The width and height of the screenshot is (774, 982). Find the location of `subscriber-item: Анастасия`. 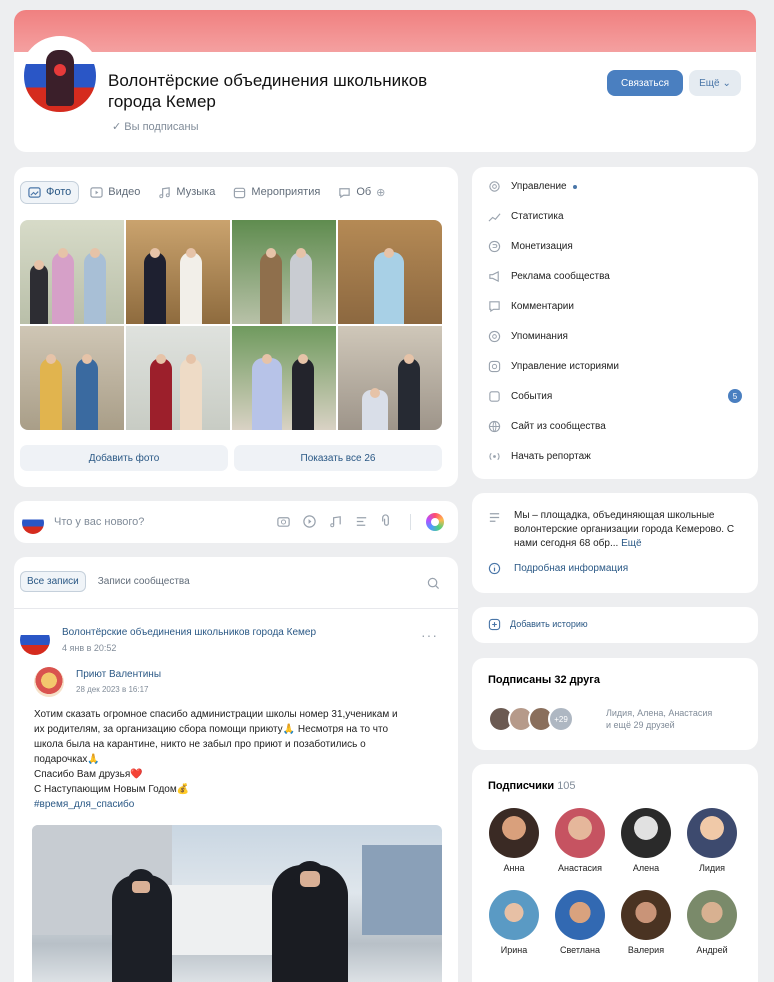

subscriber-item: Анастасия is located at coordinates (580, 840).